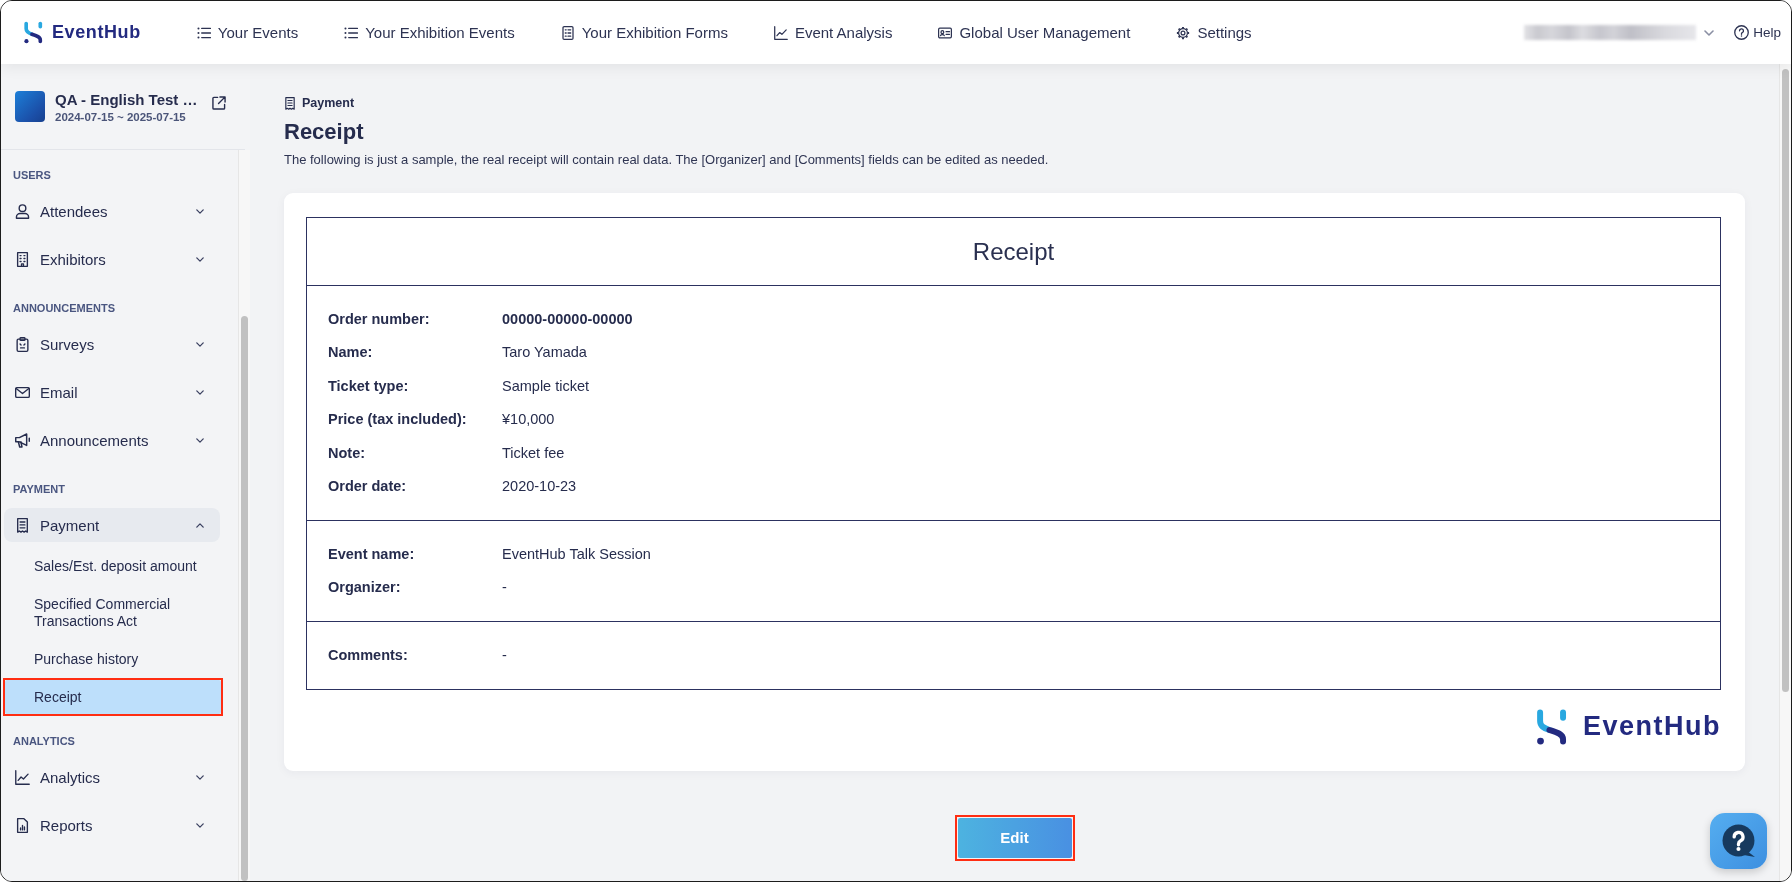  Describe the element at coordinates (1034, 32) in the screenshot. I see `nav-link: Global User Management` at that location.